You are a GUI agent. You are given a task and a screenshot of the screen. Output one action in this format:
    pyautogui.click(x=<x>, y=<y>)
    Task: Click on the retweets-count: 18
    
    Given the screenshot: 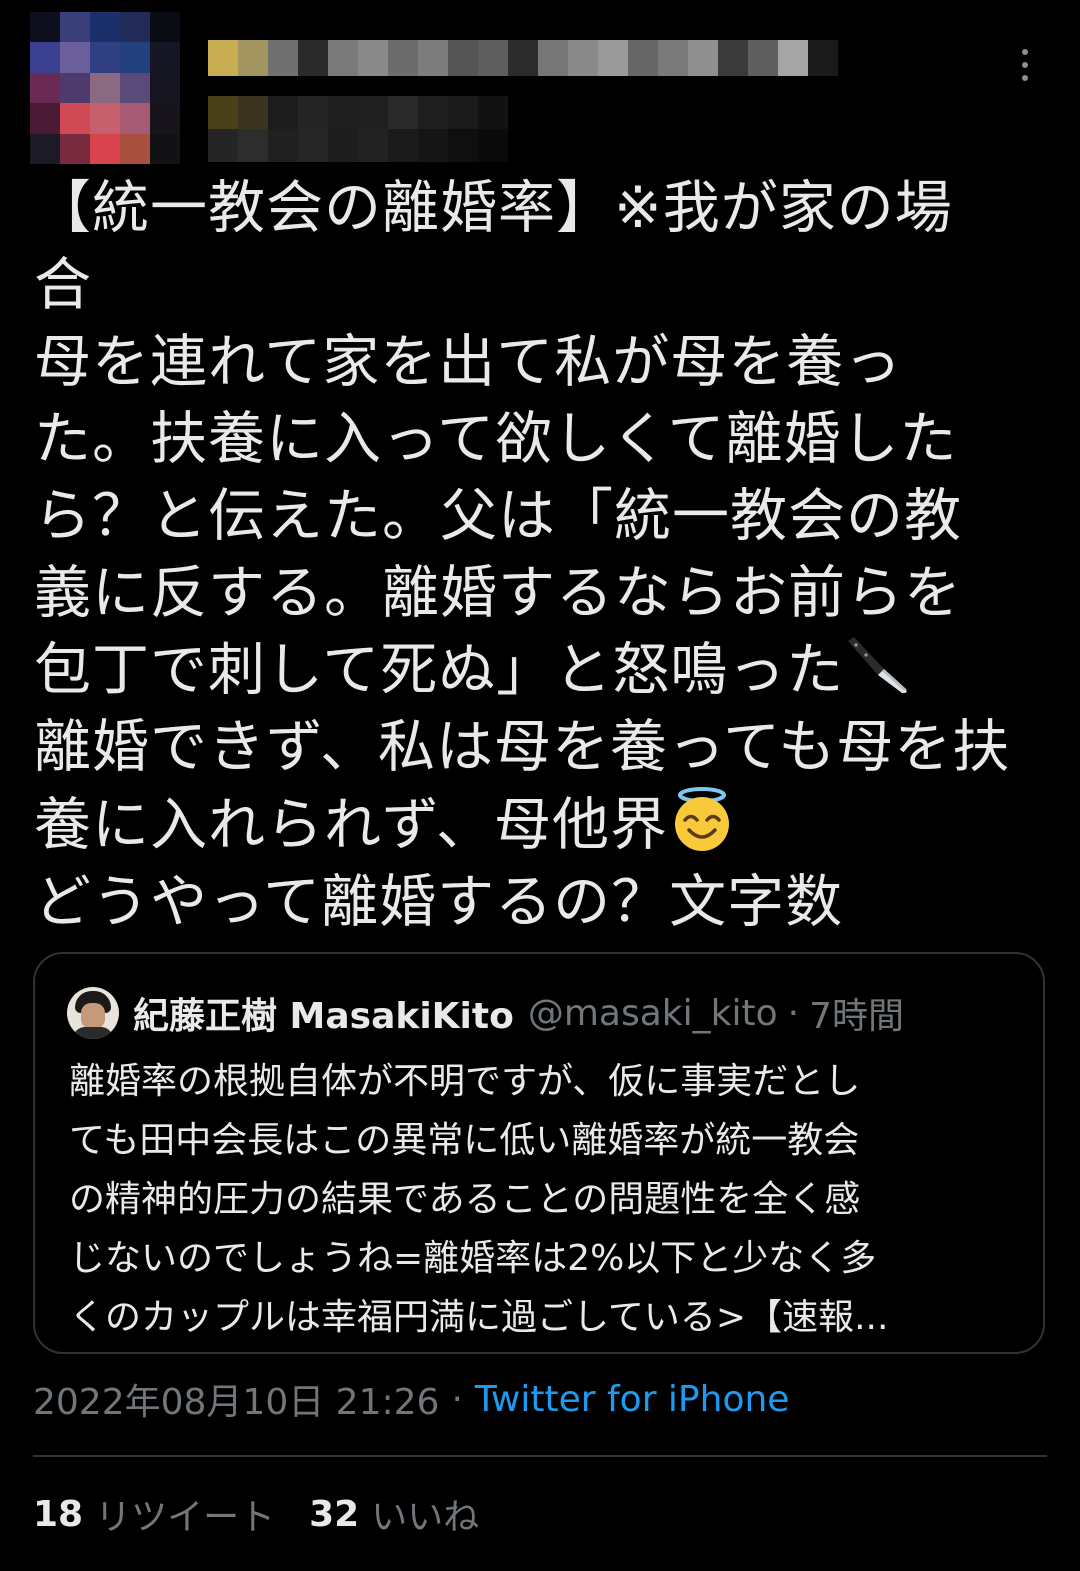 What is the action you would take?
    pyautogui.click(x=58, y=1514)
    